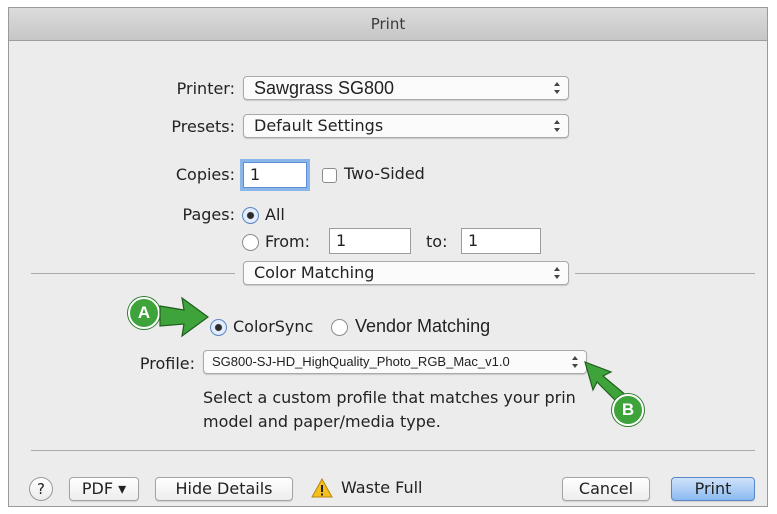 This screenshot has width=777, height=514. Describe the element at coordinates (250, 242) in the screenshot. I see `pages-from-radio` at that location.